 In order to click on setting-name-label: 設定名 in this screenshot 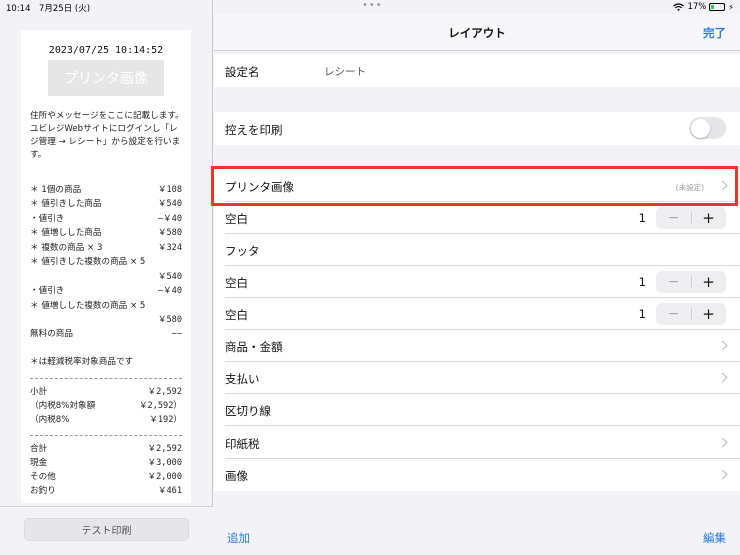, I will do `click(242, 72)`.